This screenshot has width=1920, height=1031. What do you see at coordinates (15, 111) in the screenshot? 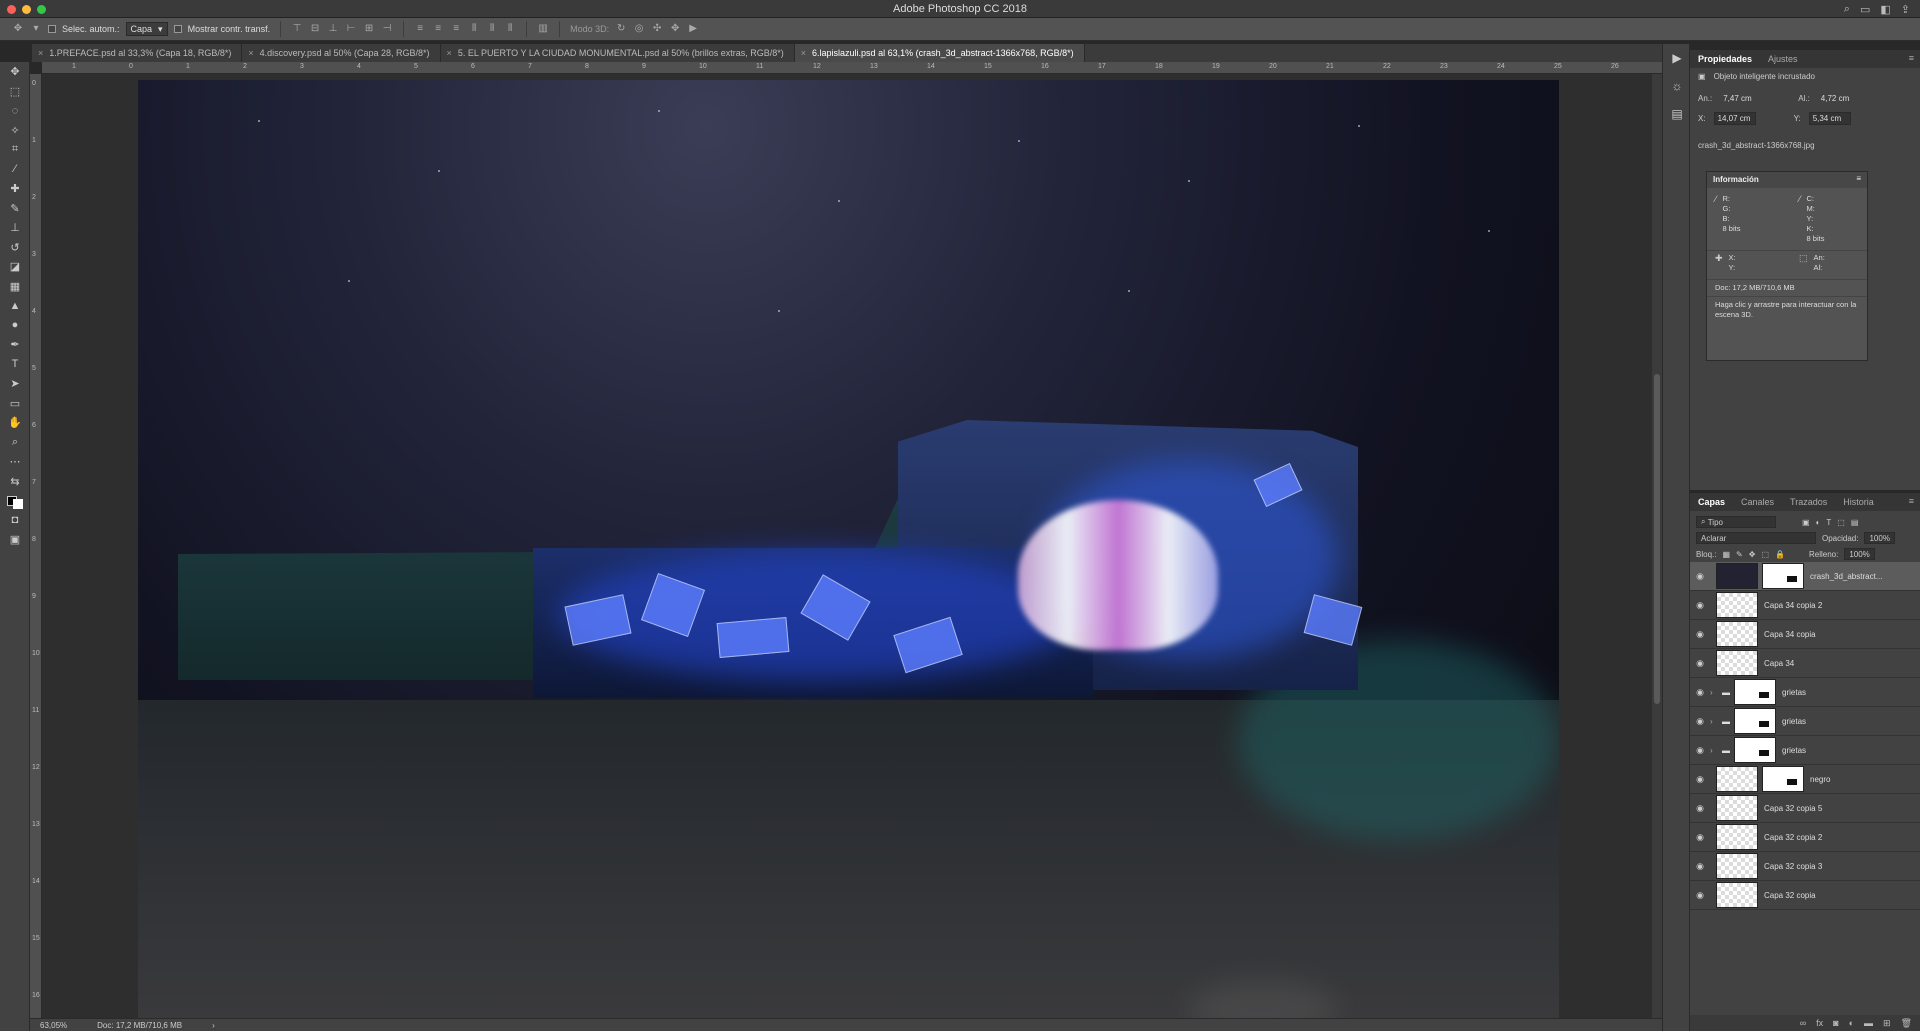
I see `lasso-tool-icon: ◌` at bounding box center [15, 111].